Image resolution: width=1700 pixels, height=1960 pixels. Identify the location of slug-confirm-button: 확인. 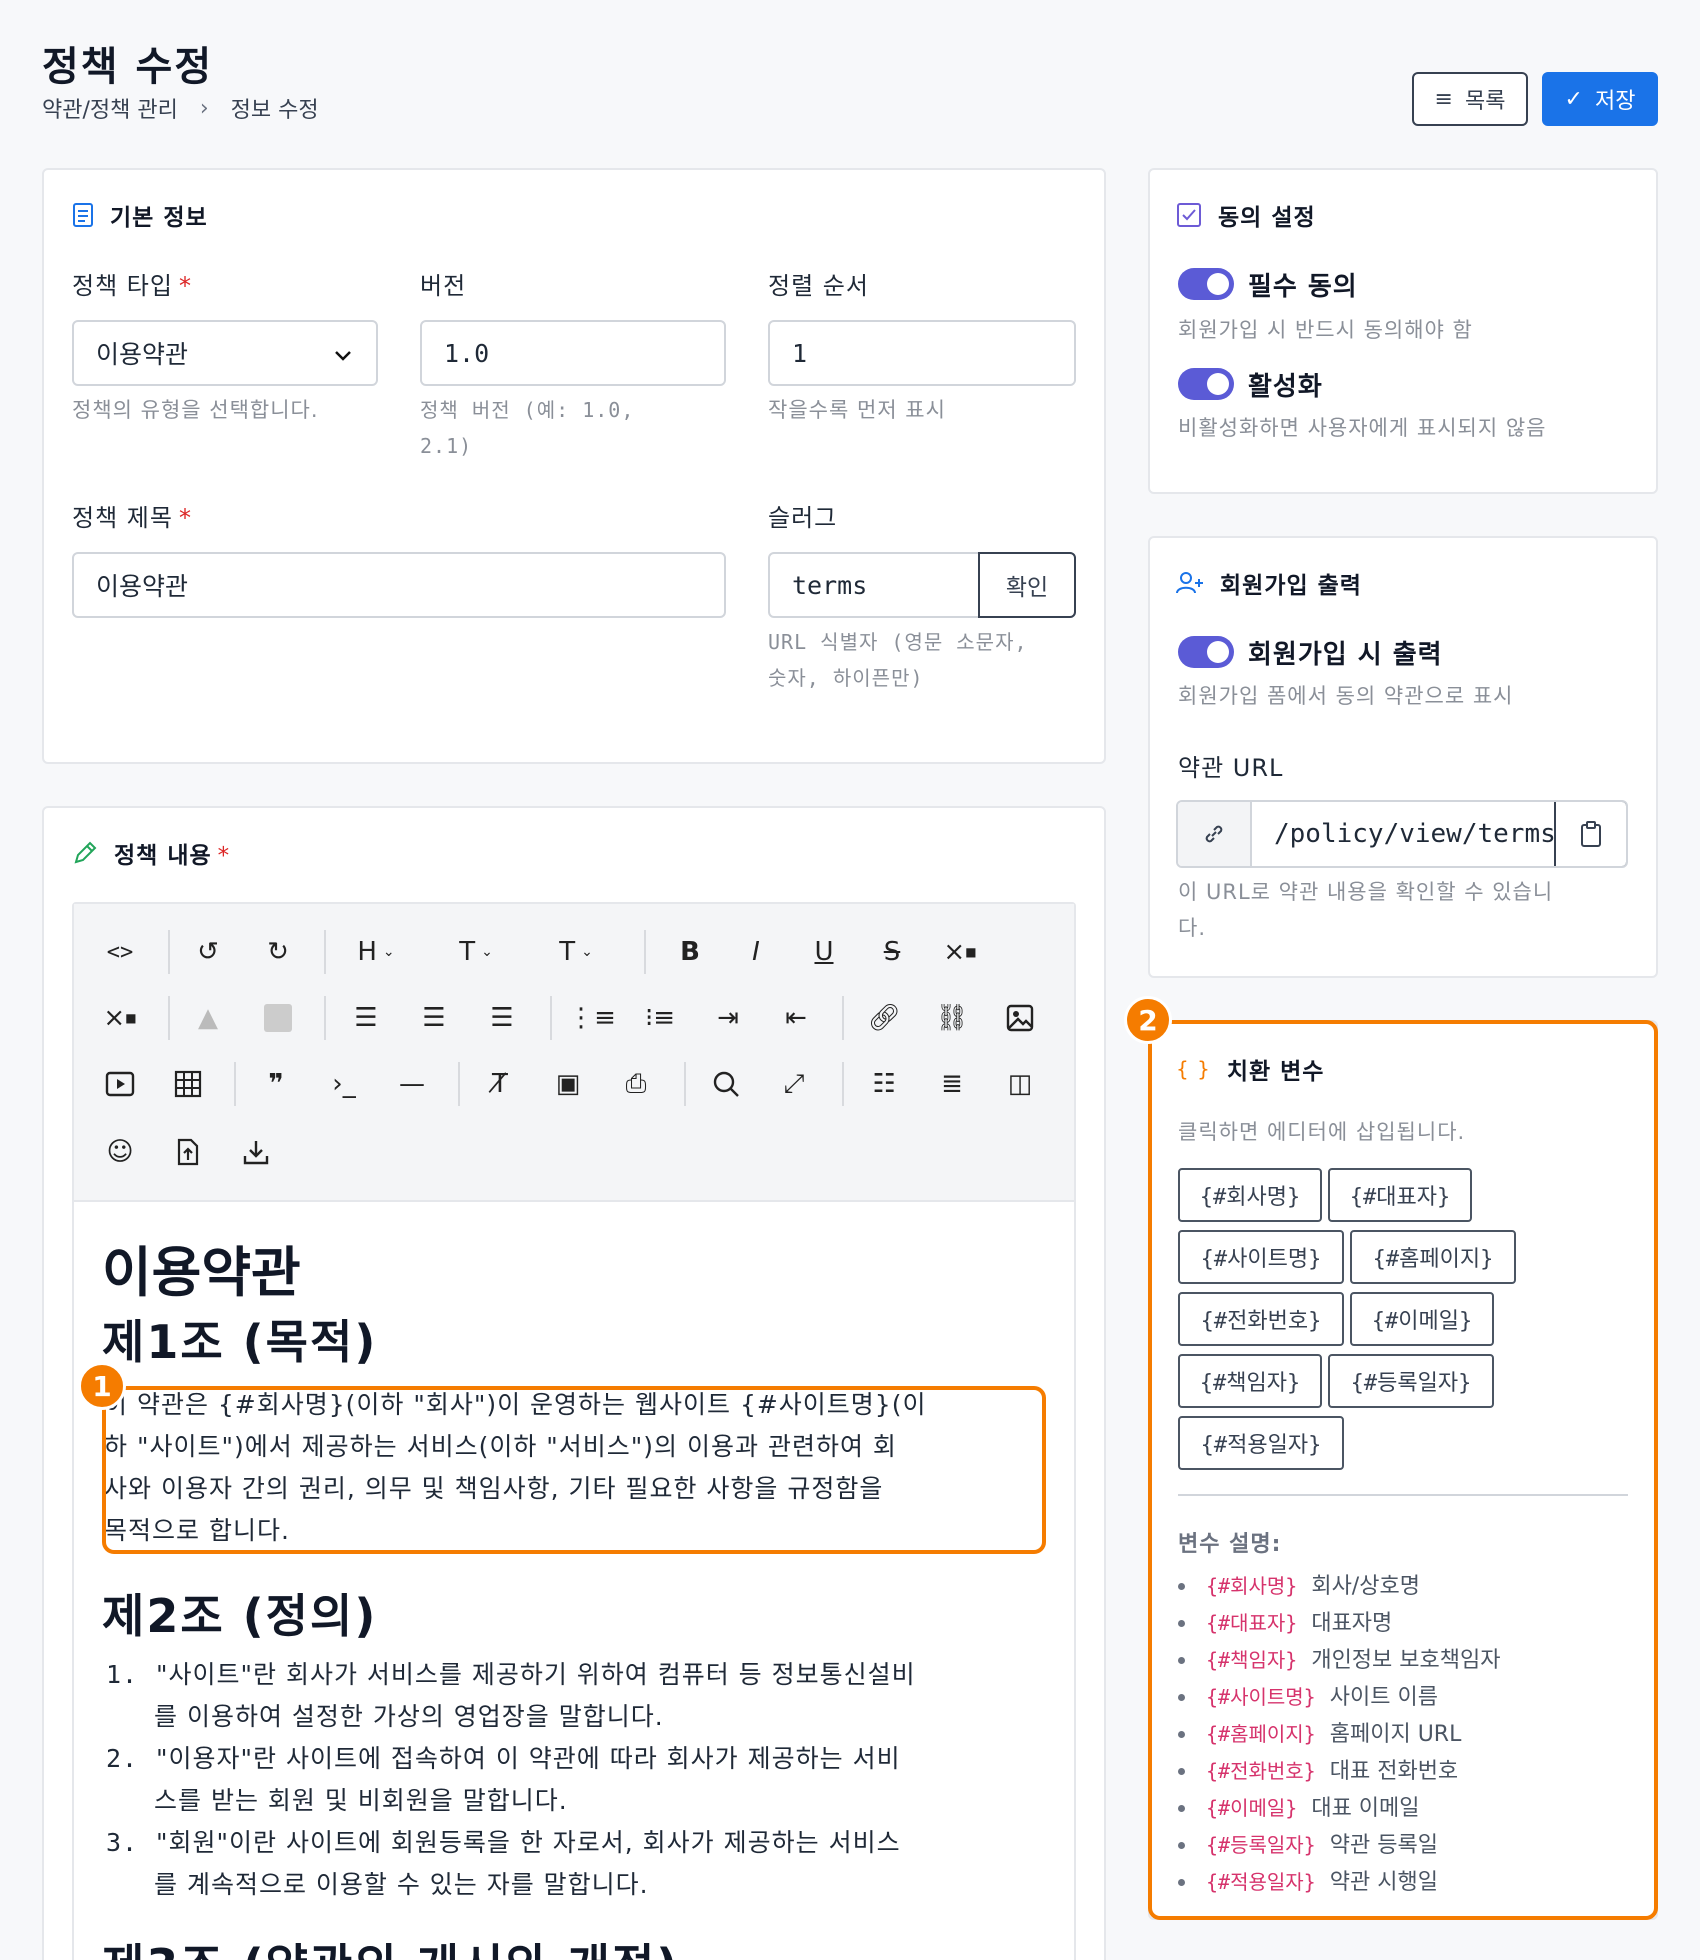
(1027, 585).